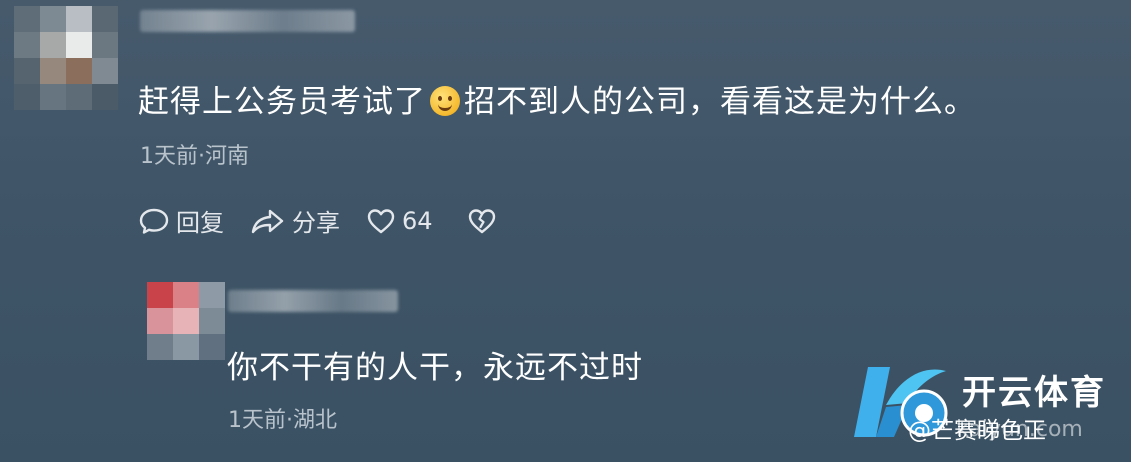 The width and height of the screenshot is (1131, 462). Describe the element at coordinates (186, 321) in the screenshot. I see `replier-avatar` at that location.